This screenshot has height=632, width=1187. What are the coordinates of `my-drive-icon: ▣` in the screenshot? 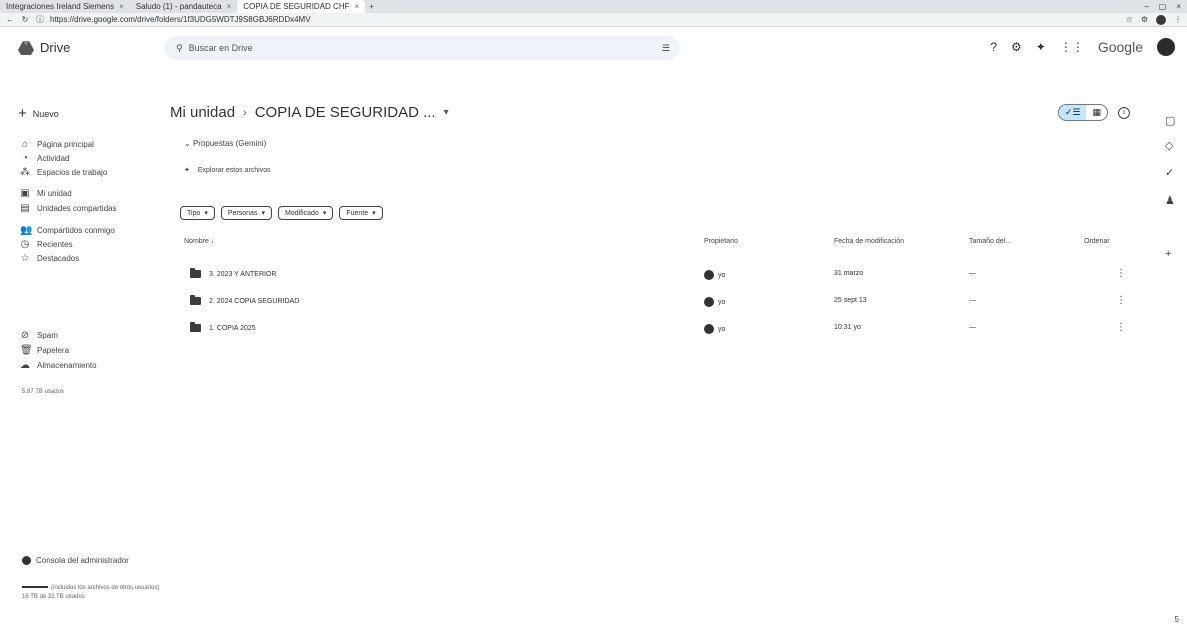 It's located at (25, 193).